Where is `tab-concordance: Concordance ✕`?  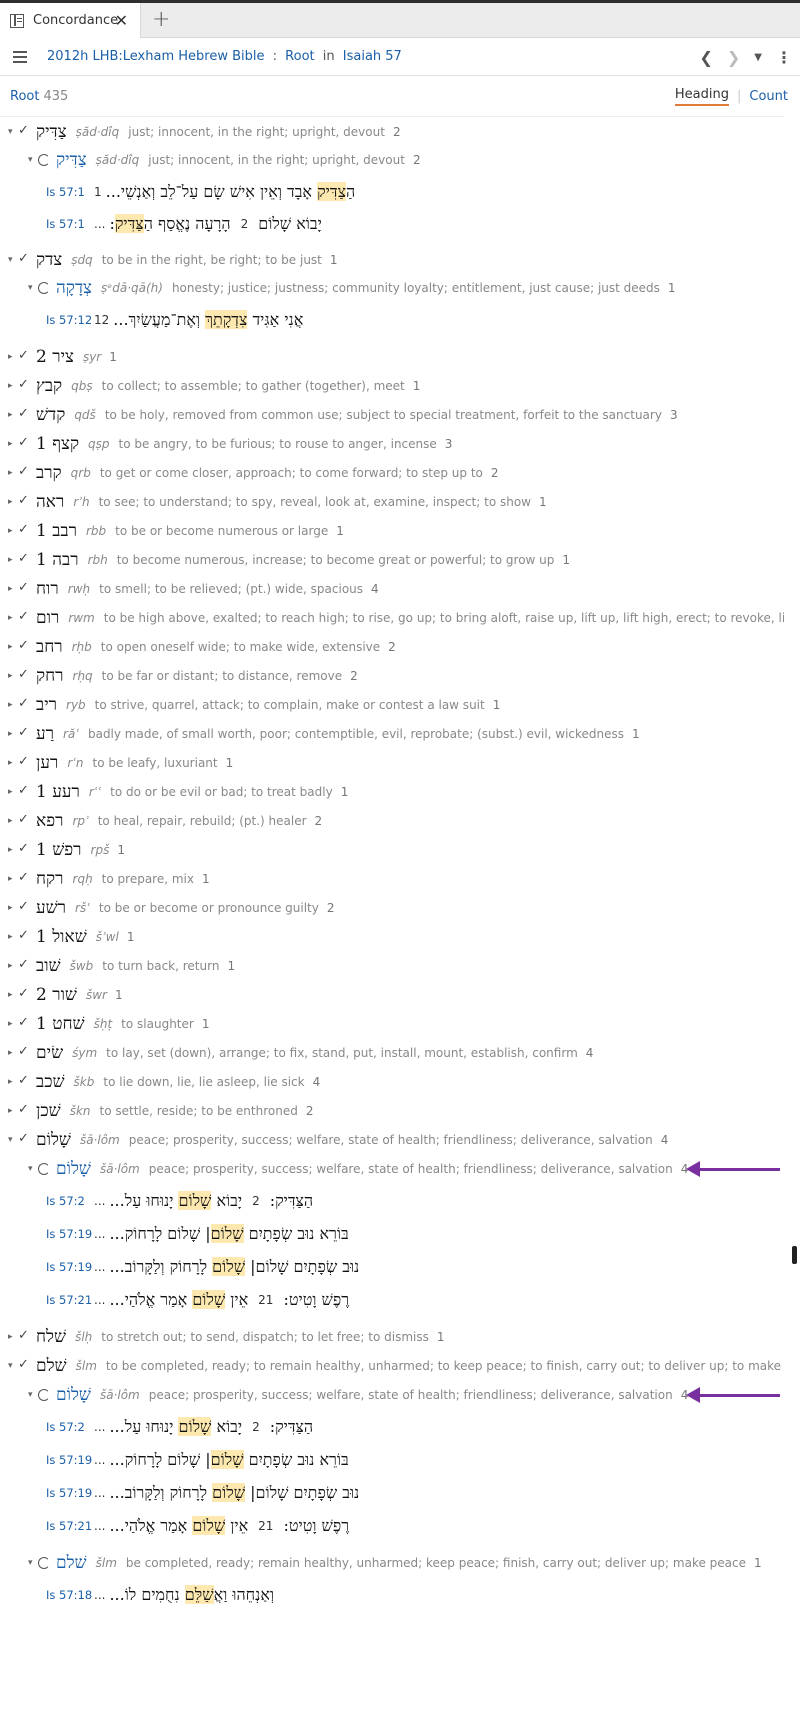 tab-concordance: Concordance ✕ is located at coordinates (70, 20).